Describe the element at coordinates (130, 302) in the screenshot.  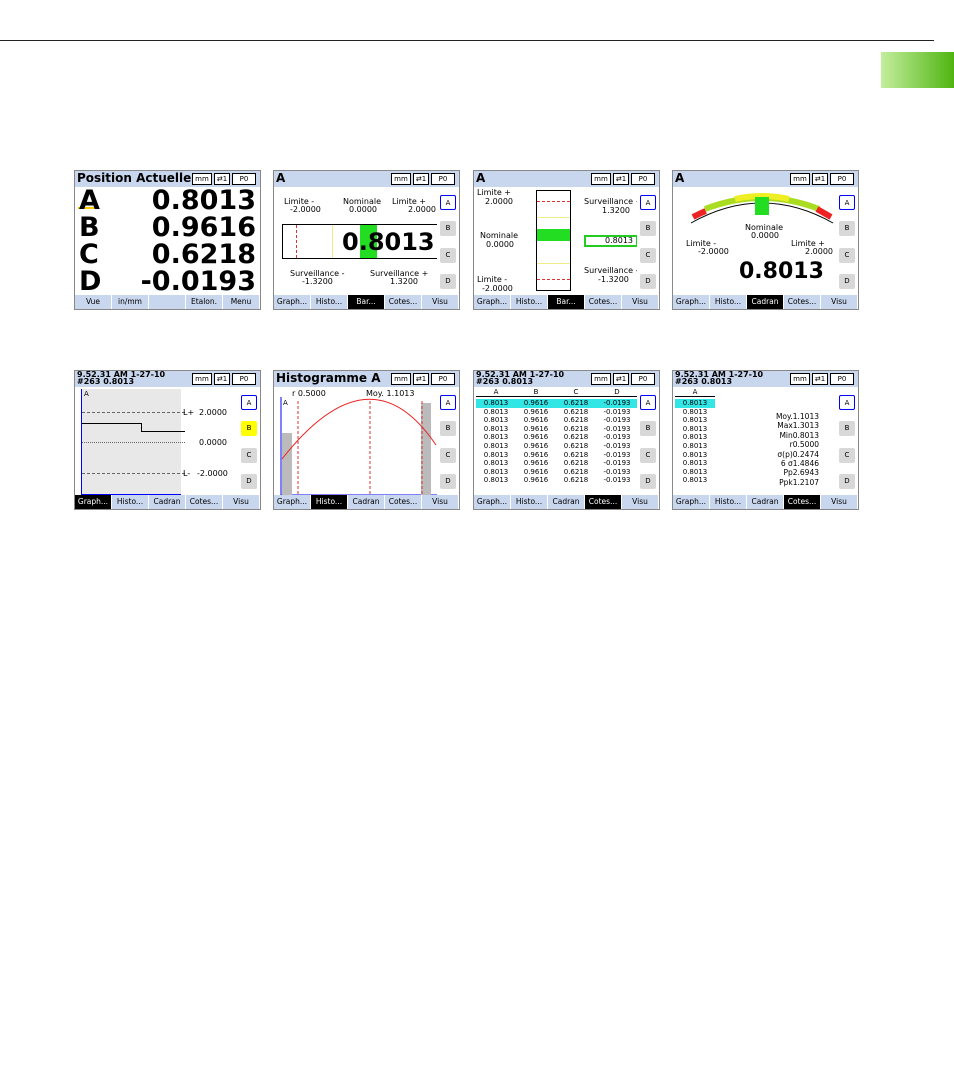
I see `softkey-in-mm: in/mm` at that location.